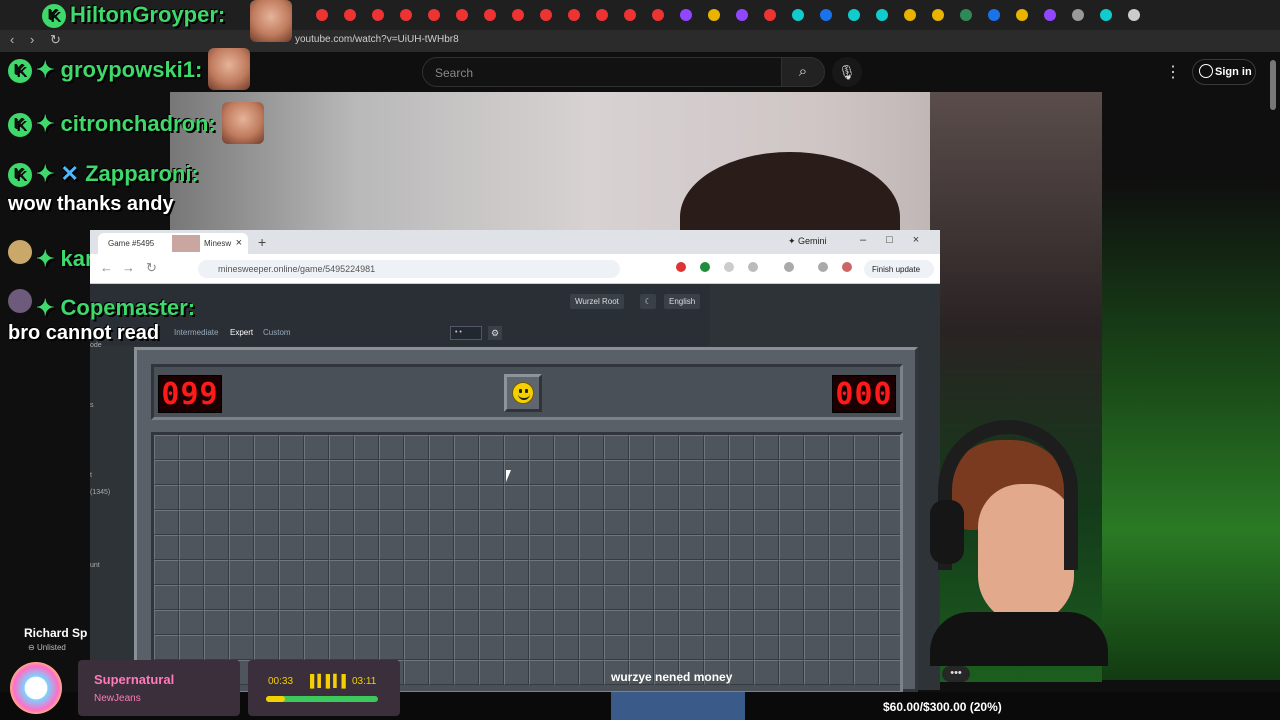 This screenshot has height=720, width=1280. I want to click on search-button: ⌕, so click(803, 72).